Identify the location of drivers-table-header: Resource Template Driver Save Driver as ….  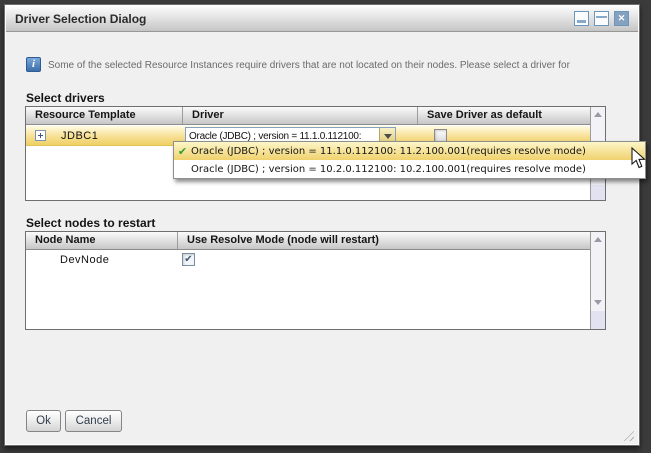
(308, 116).